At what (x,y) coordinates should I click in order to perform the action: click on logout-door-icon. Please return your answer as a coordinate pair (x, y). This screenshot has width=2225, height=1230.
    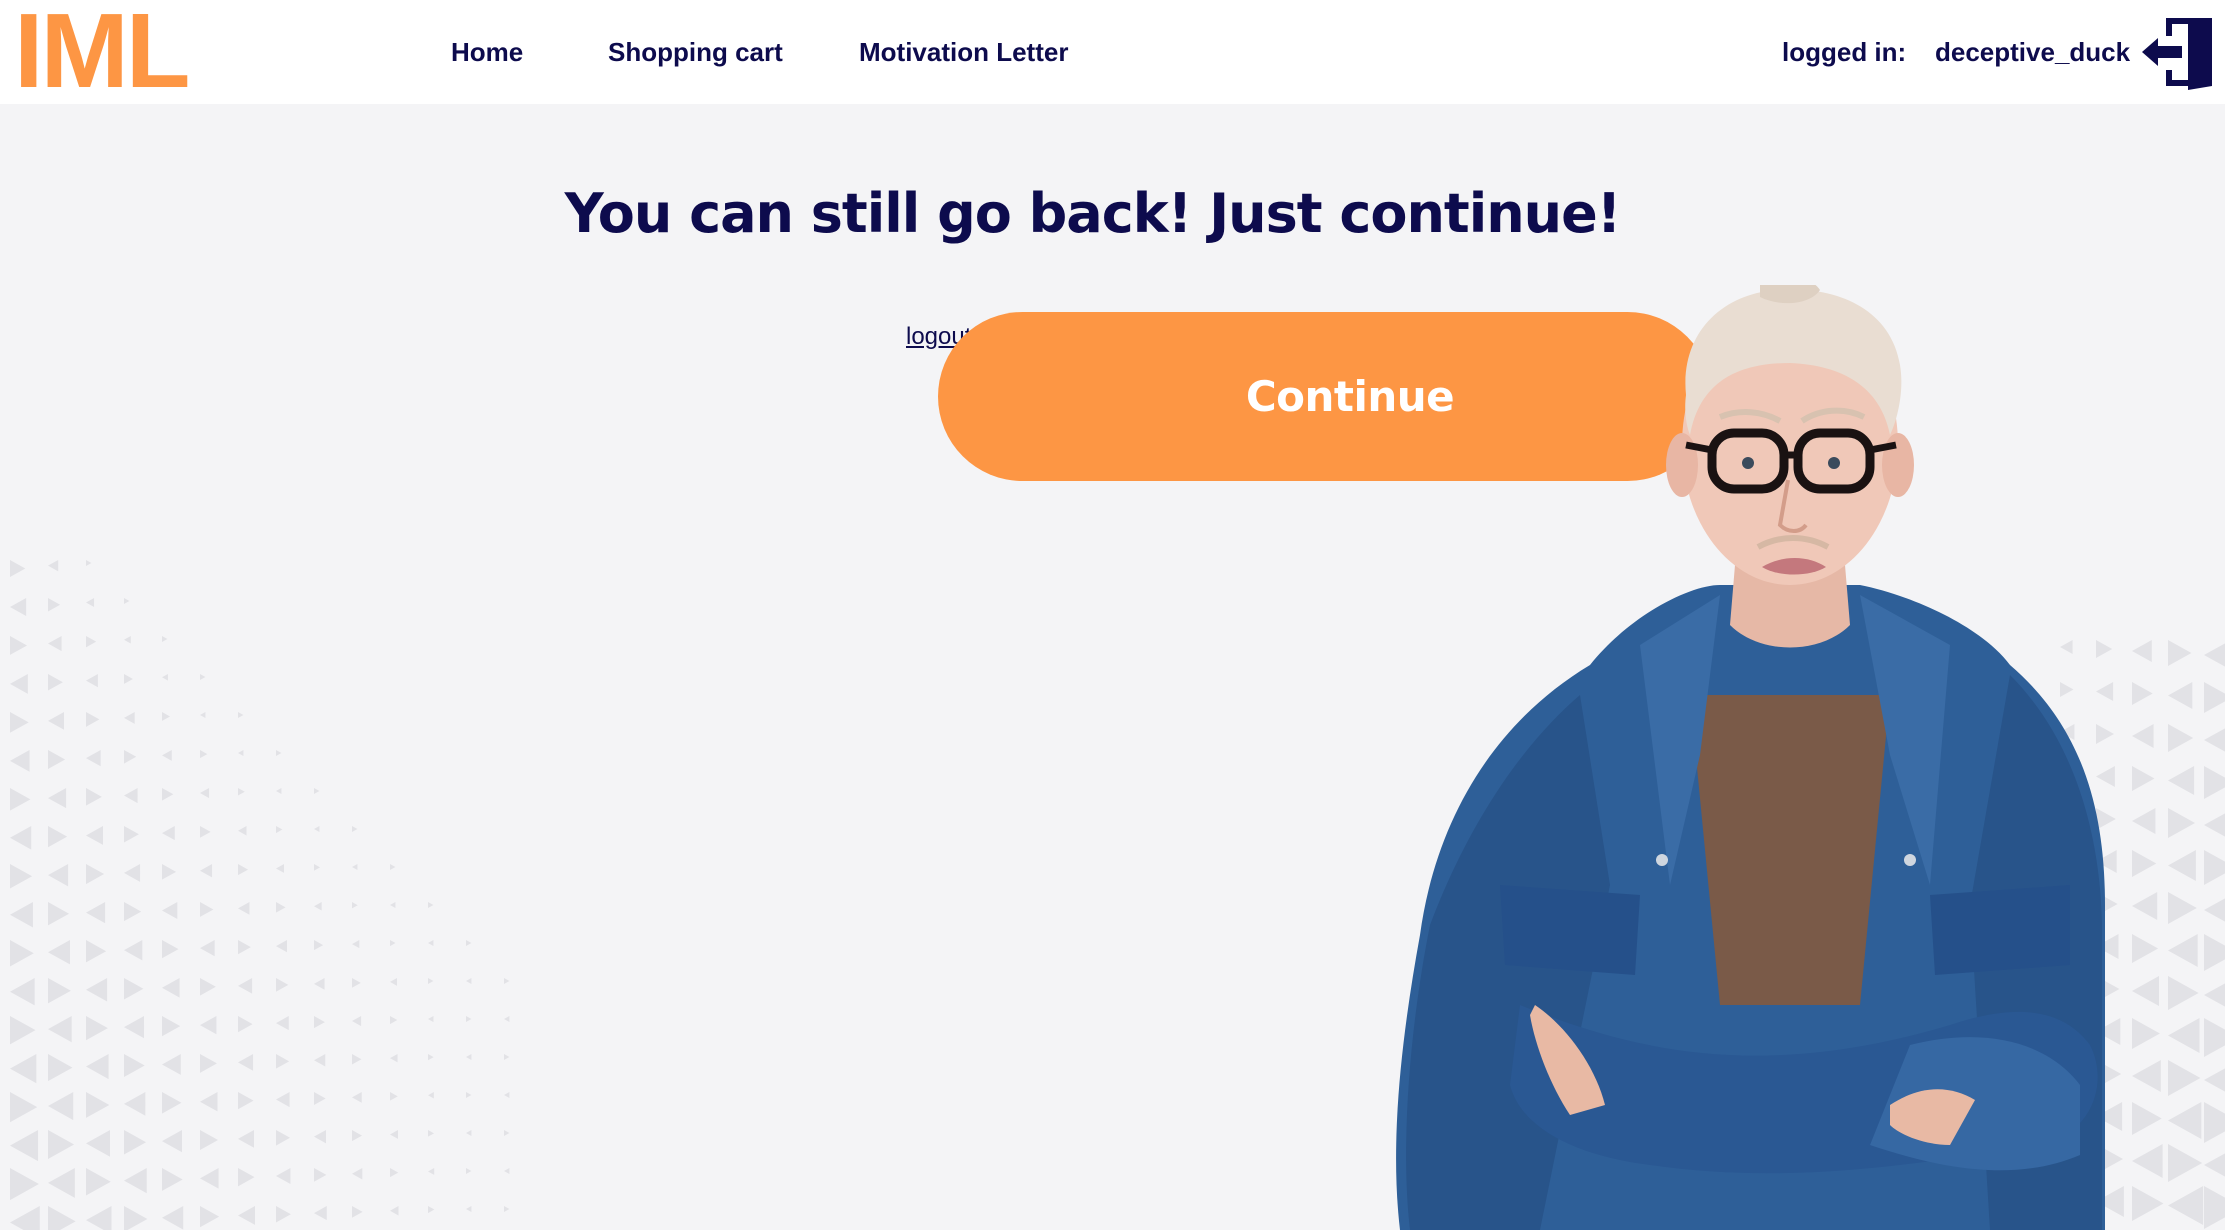
    Looking at the image, I should click on (2176, 52).